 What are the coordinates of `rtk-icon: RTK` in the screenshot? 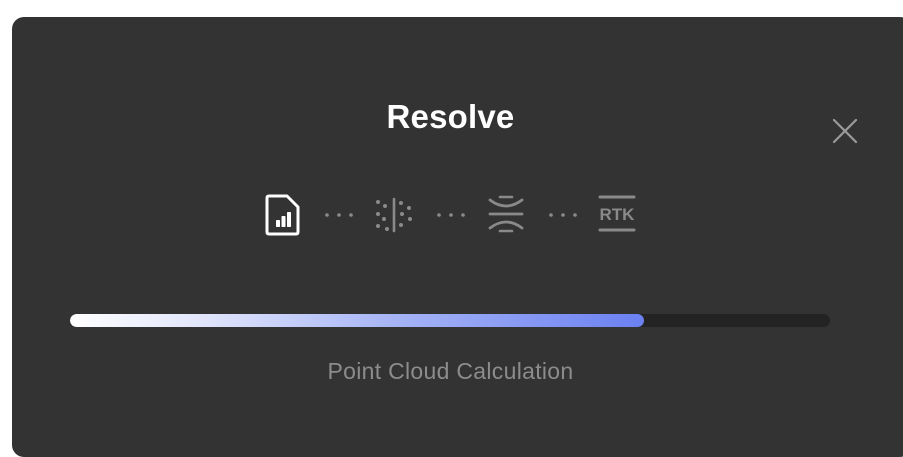 It's located at (617, 213).